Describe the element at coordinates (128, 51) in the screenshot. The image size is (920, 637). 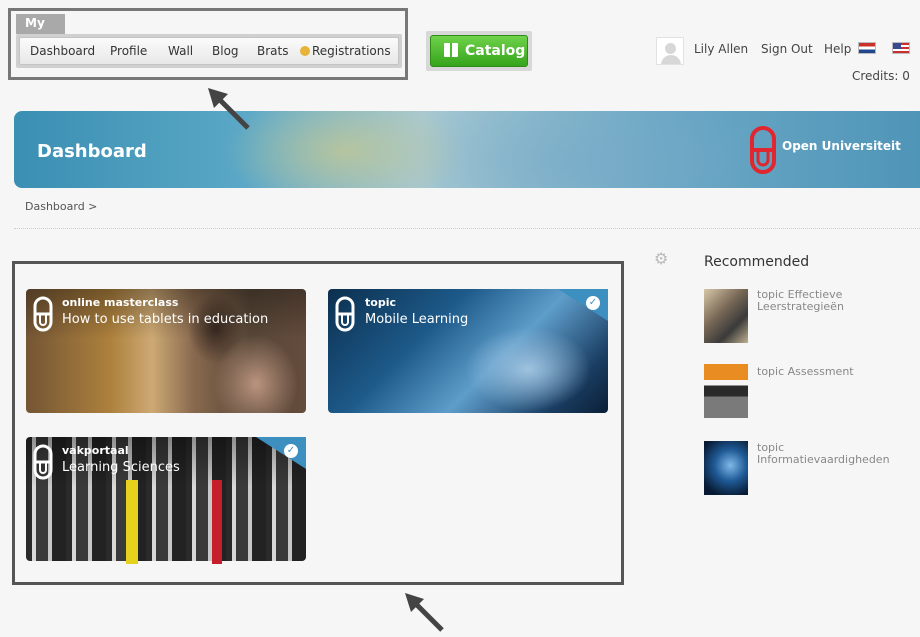
I see `nav-profile: Profile` at that location.